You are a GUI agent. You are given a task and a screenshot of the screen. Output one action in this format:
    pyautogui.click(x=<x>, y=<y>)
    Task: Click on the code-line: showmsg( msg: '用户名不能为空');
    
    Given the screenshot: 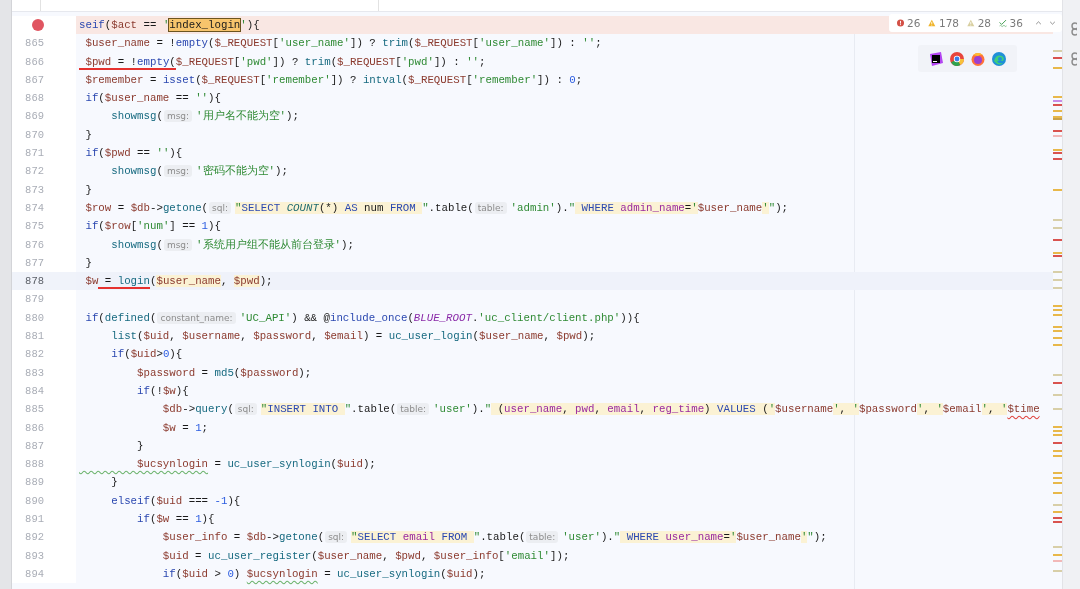 What is the action you would take?
    pyautogui.click(x=204, y=117)
    